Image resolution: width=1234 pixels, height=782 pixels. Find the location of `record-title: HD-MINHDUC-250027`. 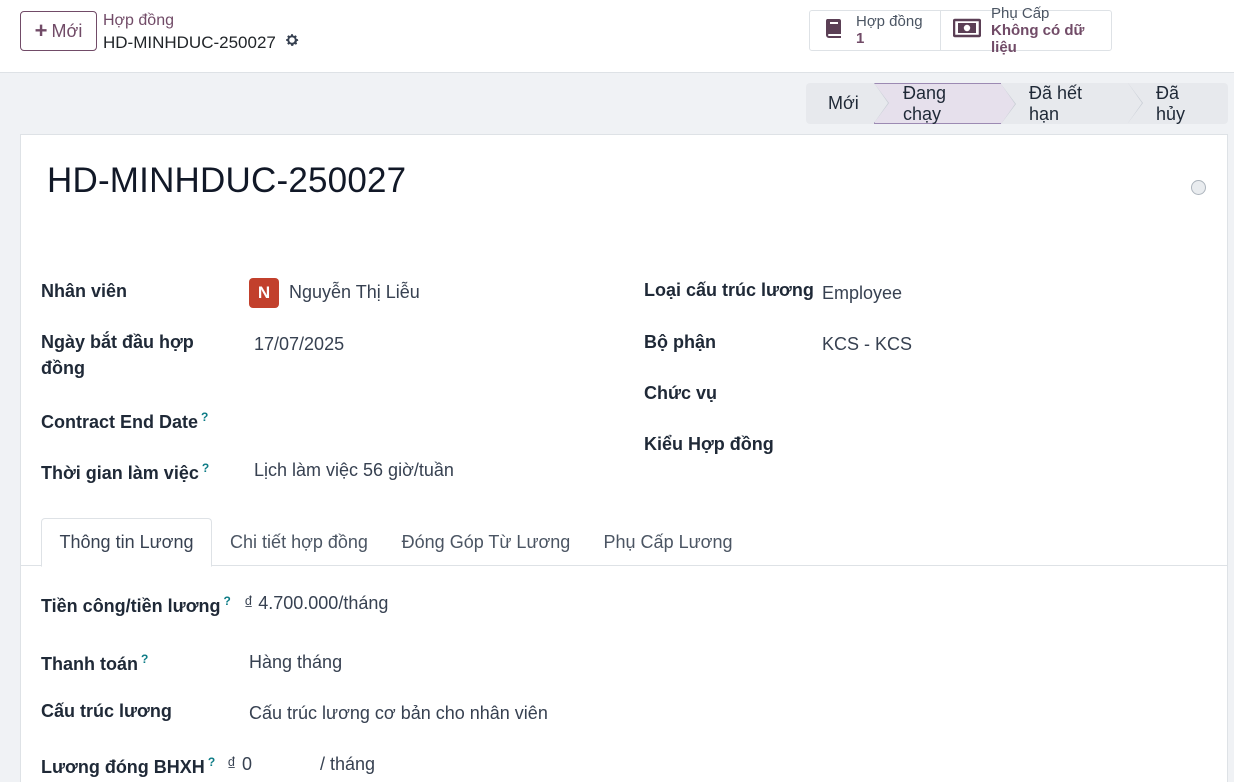

record-title: HD-MINHDUC-250027 is located at coordinates (227, 180).